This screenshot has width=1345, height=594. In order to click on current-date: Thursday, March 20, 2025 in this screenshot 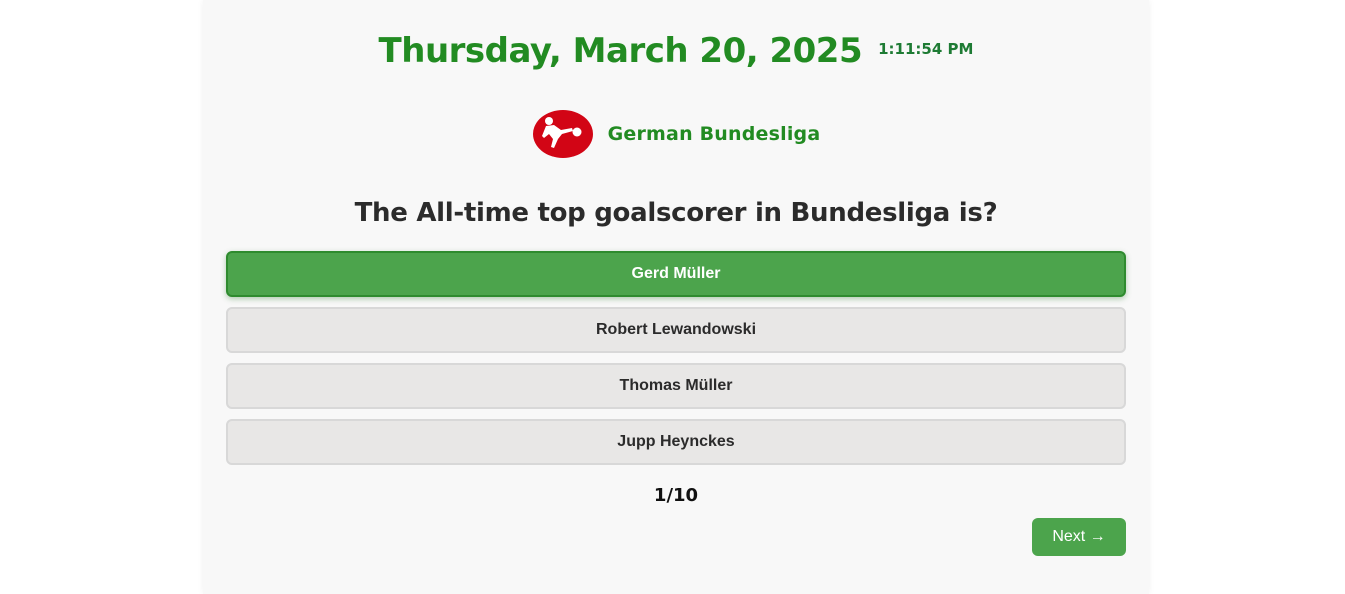, I will do `click(620, 51)`.